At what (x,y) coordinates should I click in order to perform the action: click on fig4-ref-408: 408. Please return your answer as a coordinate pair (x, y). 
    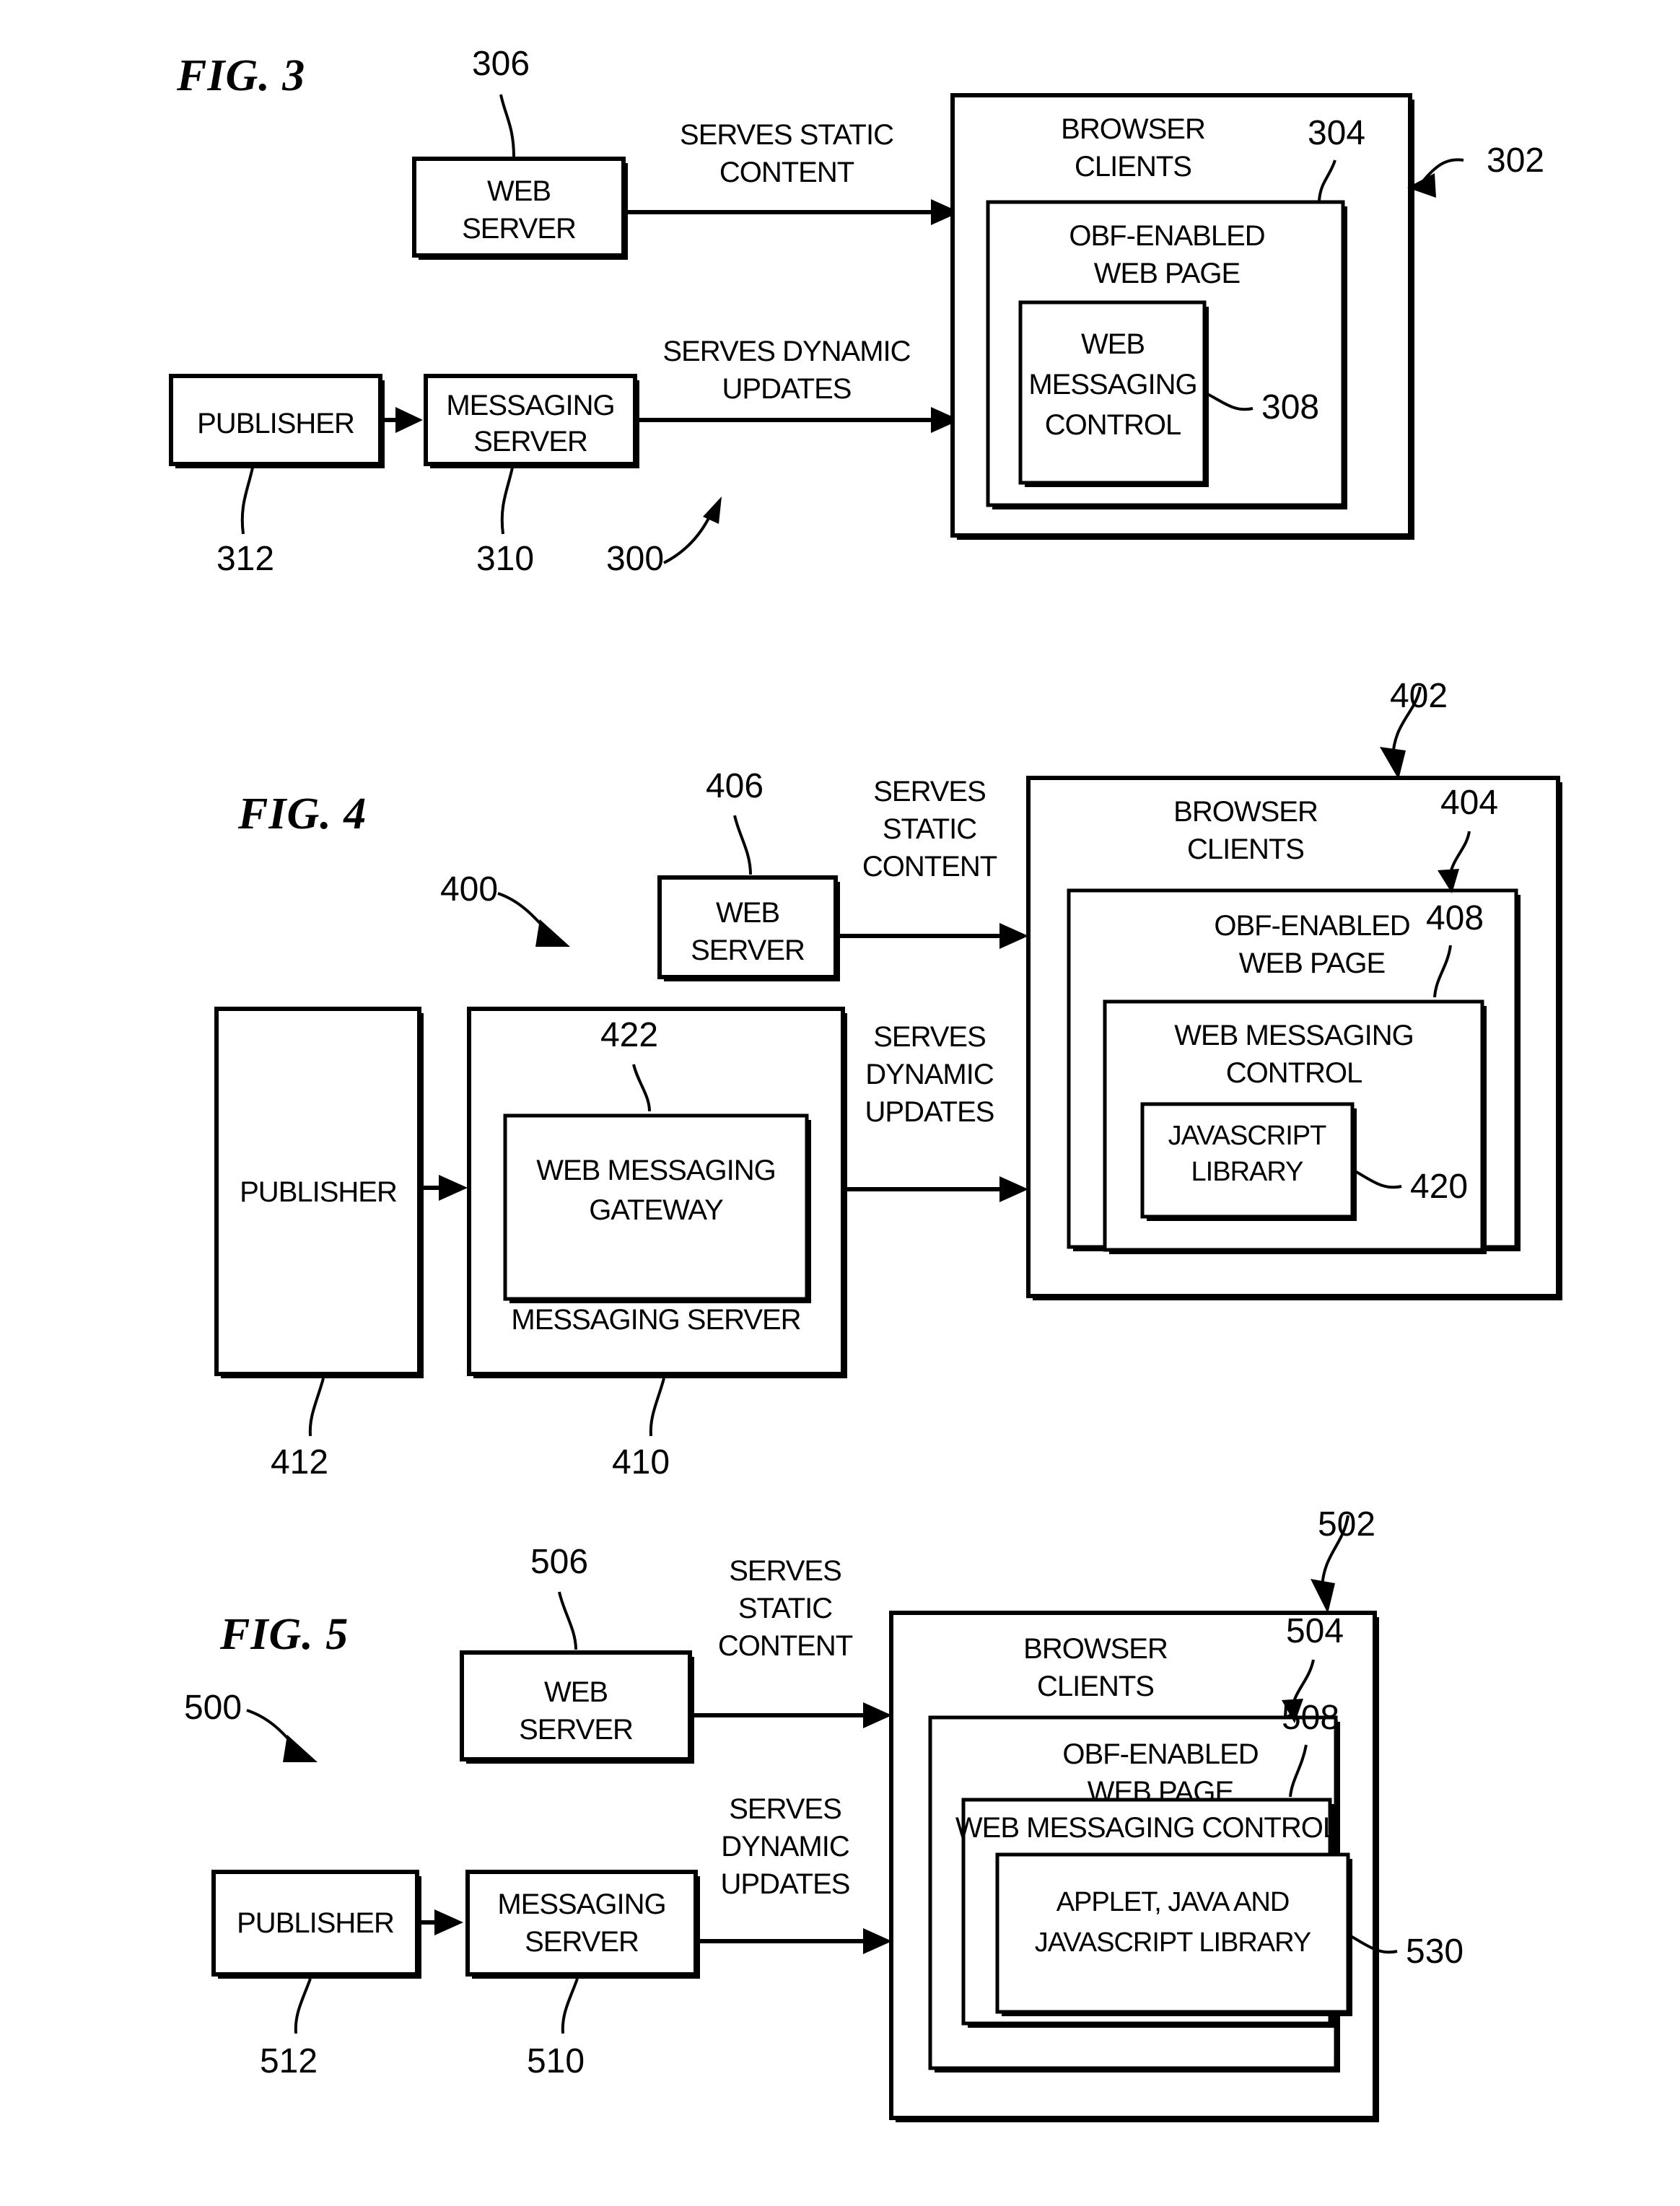
    Looking at the image, I should click on (1455, 918).